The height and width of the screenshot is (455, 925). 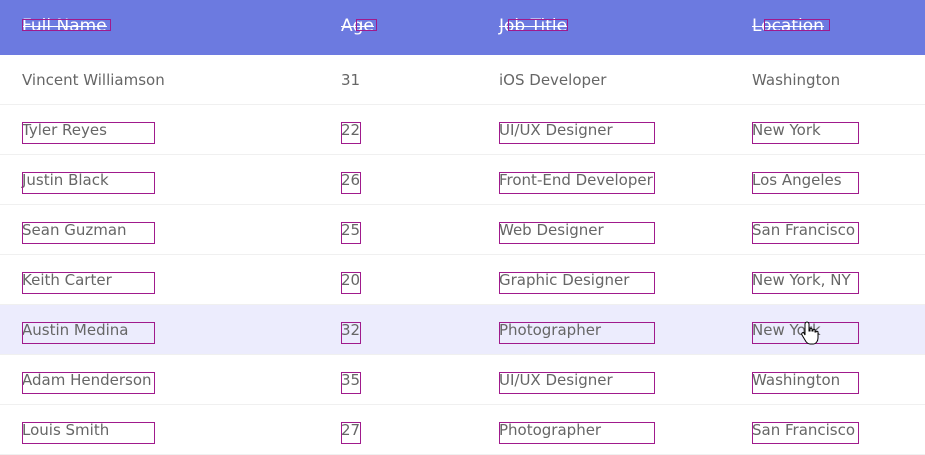 What do you see at coordinates (462, 430) in the screenshot?
I see `table-row: Louis Smith 27 Photographer San Francisco` at bounding box center [462, 430].